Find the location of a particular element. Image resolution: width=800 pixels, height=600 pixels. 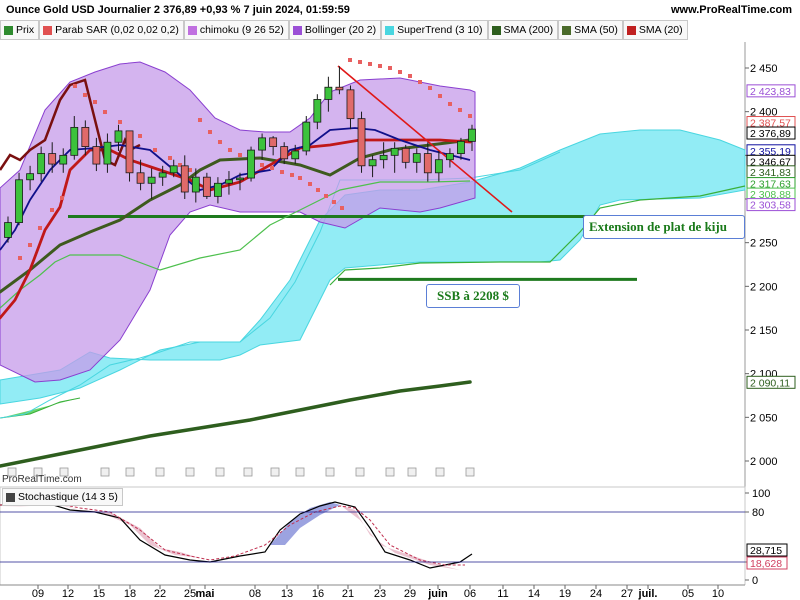

x-tick-label: 12 is located at coordinates (68, 594).